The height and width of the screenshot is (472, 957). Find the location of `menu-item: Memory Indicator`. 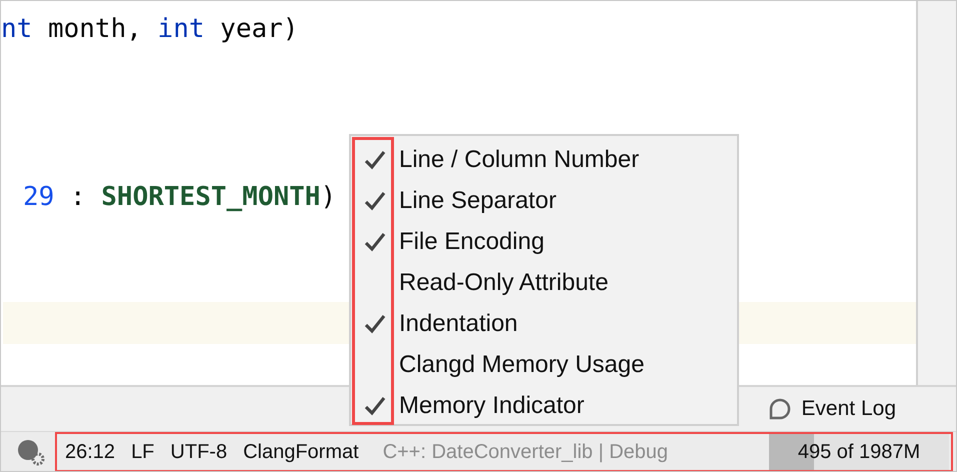

menu-item: Memory Indicator is located at coordinates (544, 405).